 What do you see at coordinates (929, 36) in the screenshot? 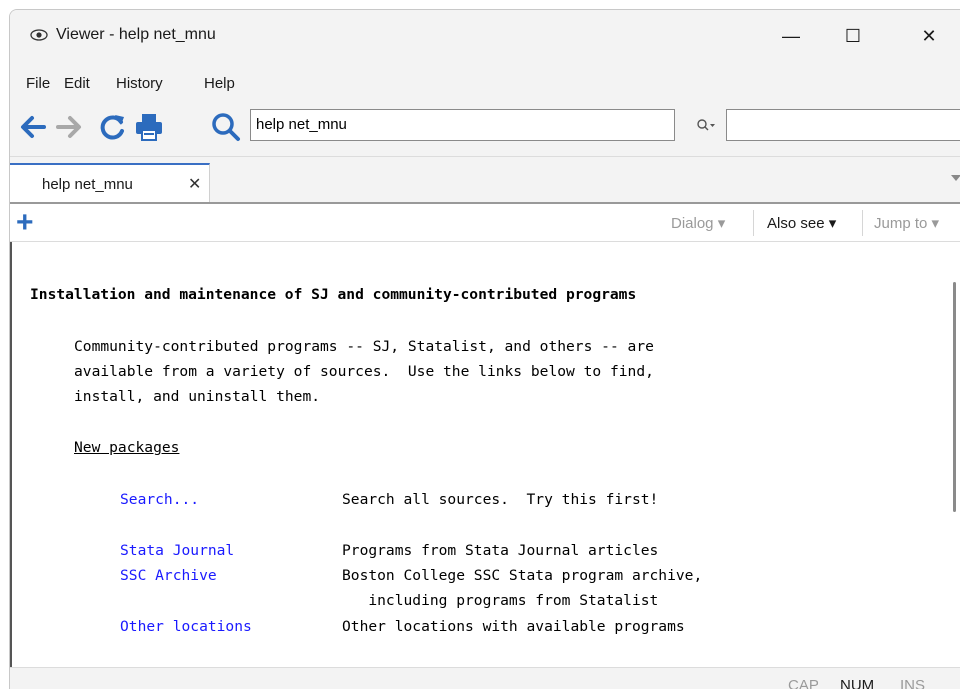
I see `close-button: ✕` at bounding box center [929, 36].